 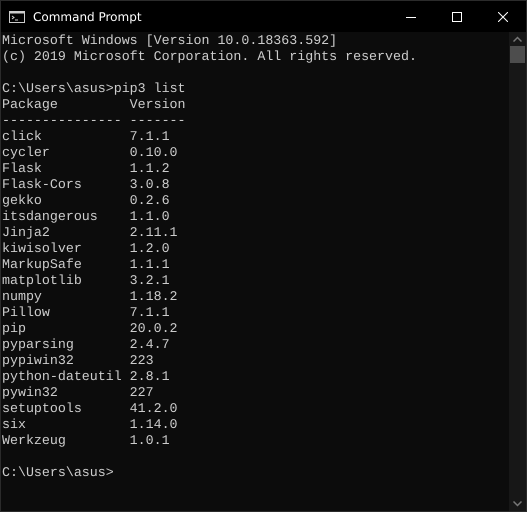 What do you see at coordinates (154, 409) in the screenshot?
I see `package-version: 41.2.0` at bounding box center [154, 409].